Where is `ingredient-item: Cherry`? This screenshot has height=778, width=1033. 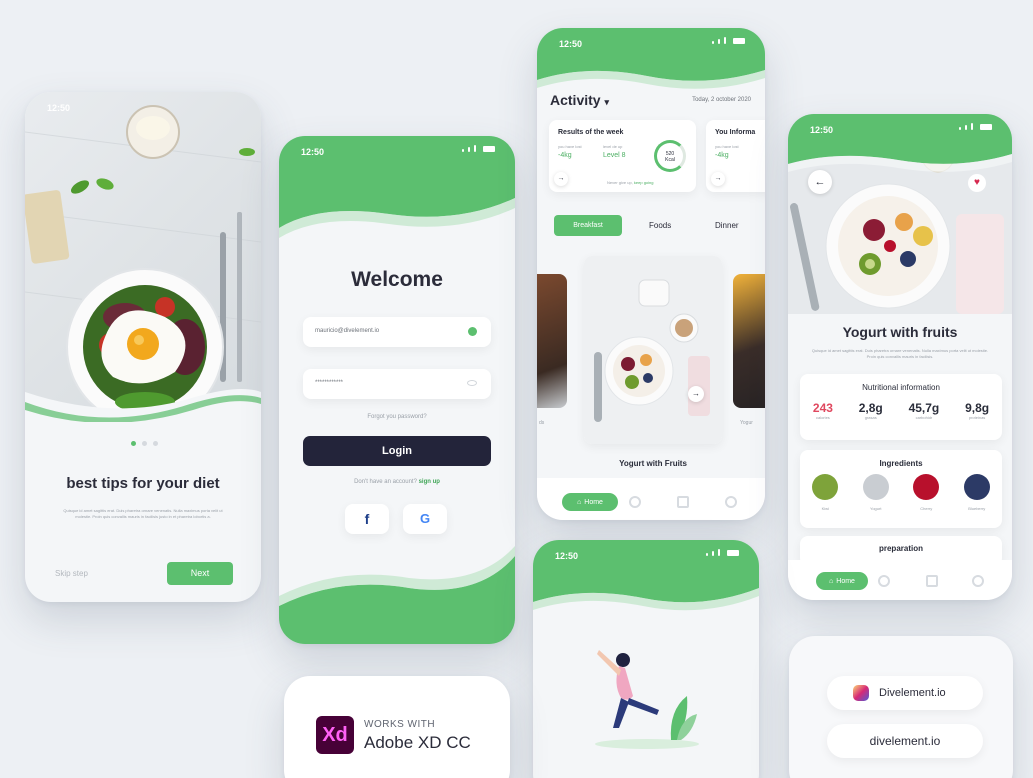
ingredient-item: Cherry is located at coordinates (926, 492).